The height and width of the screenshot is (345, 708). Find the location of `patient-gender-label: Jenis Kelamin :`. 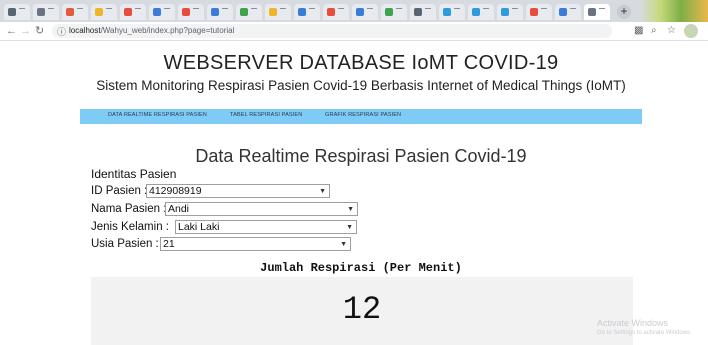

patient-gender-label: Jenis Kelamin : is located at coordinates (130, 227).